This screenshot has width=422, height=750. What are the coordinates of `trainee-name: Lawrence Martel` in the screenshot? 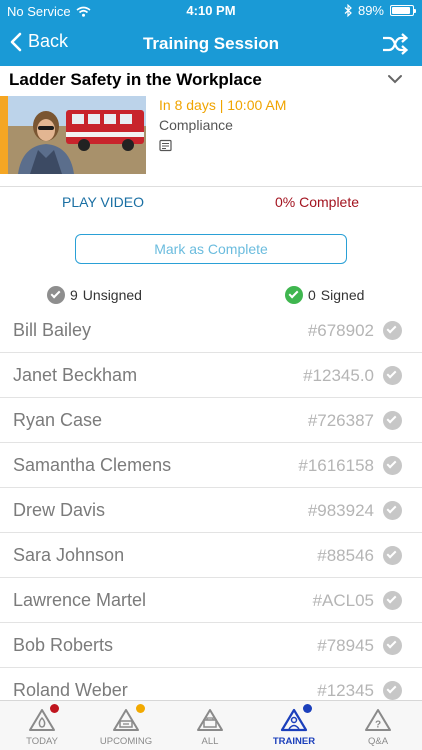 It's located at (80, 600).